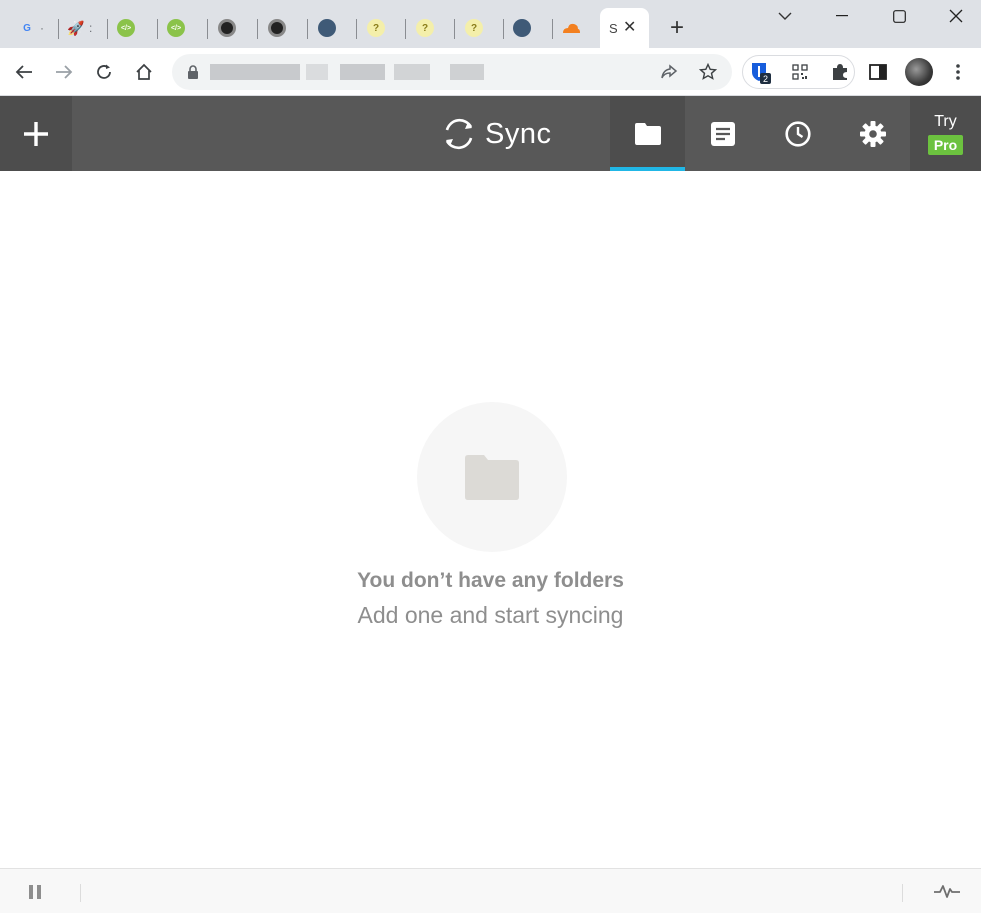 Image resolution: width=981 pixels, height=913 pixels. What do you see at coordinates (144, 72) in the screenshot?
I see `home-icon` at bounding box center [144, 72].